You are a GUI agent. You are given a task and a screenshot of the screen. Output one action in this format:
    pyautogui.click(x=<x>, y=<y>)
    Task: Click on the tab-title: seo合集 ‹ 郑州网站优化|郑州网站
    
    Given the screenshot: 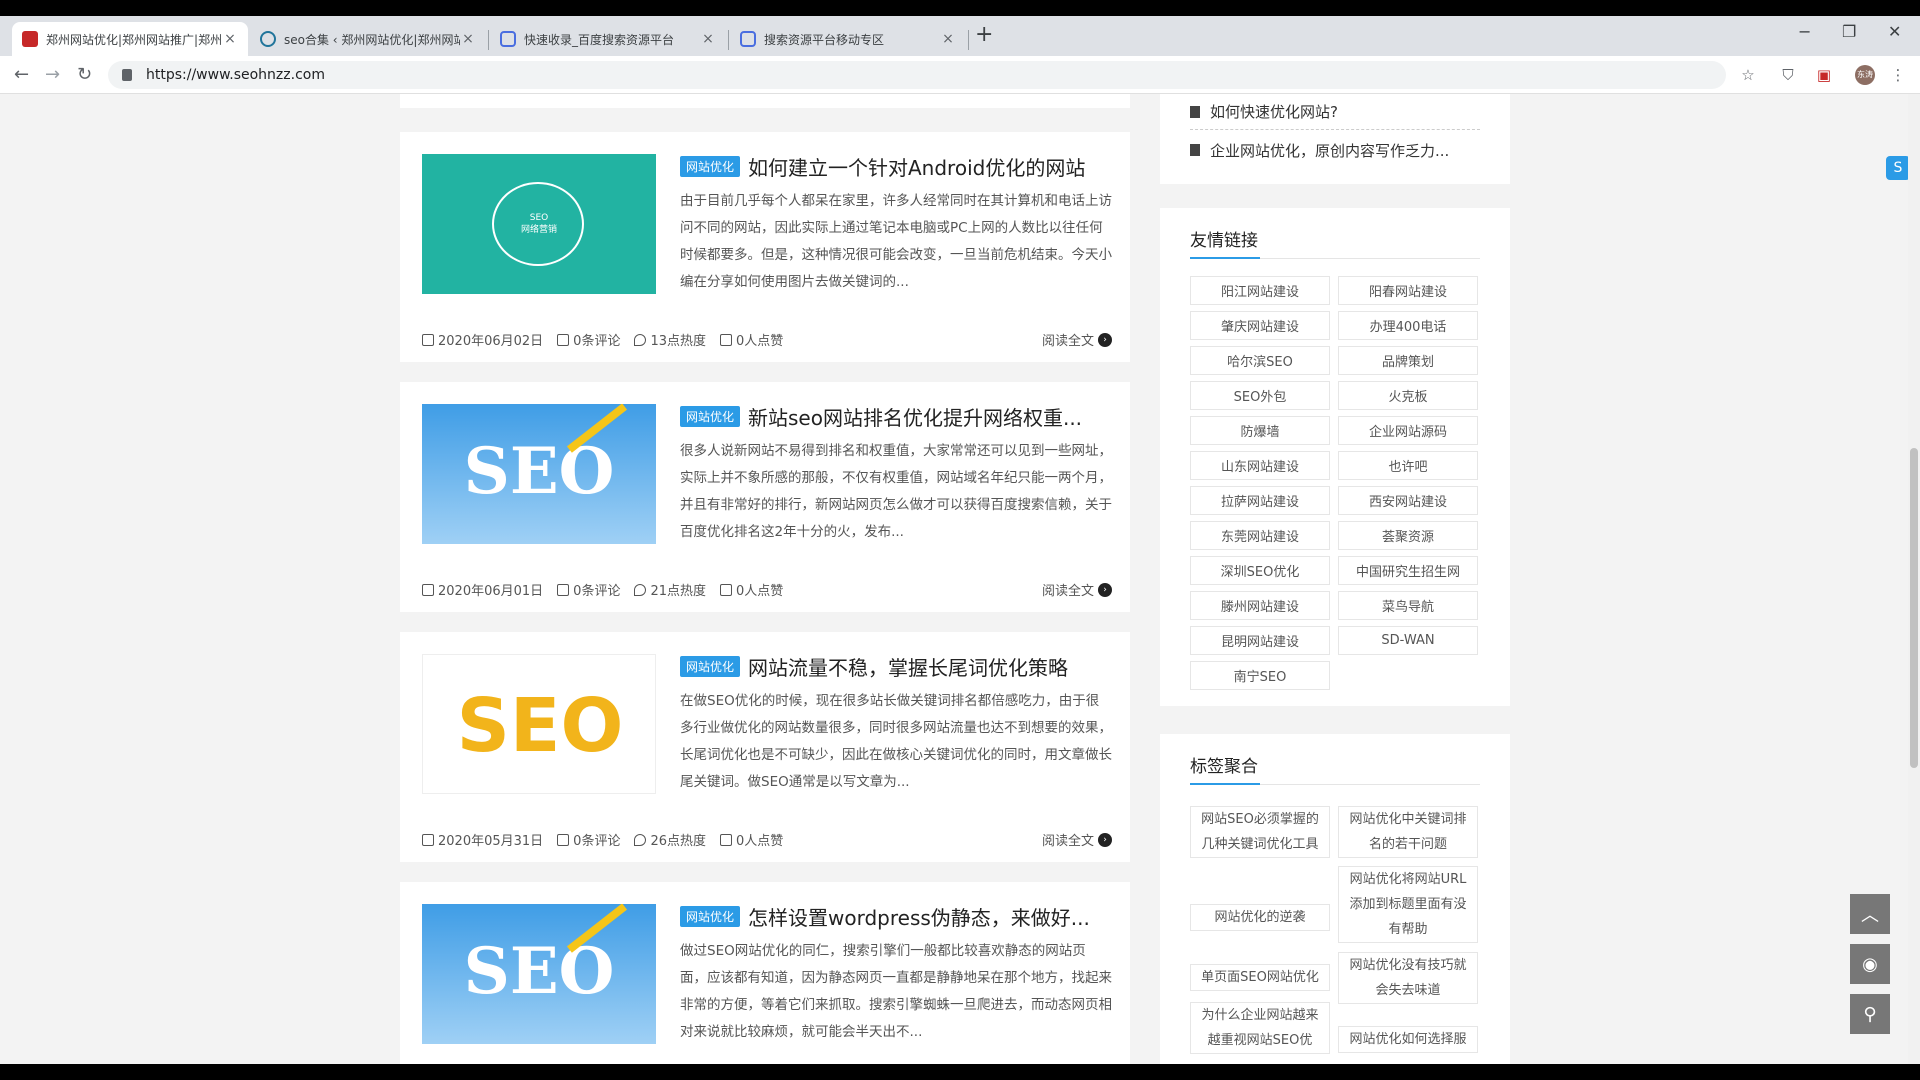 What is the action you would take?
    pyautogui.click(x=372, y=39)
    